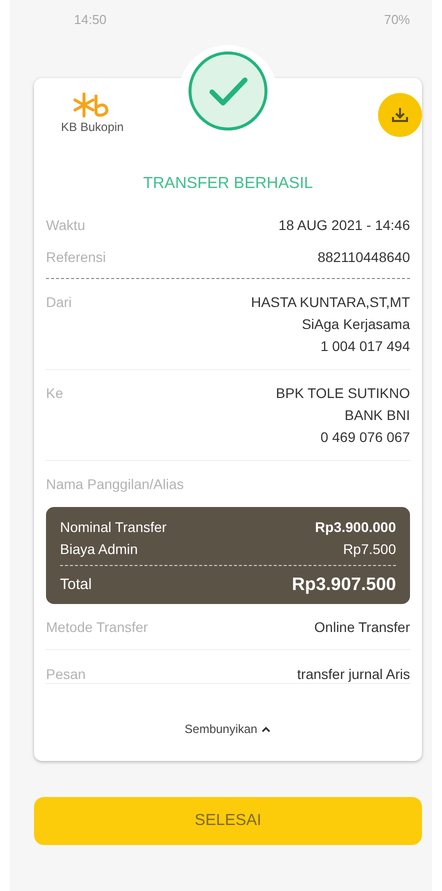 This screenshot has height=891, width=442. What do you see at coordinates (97, 626) in the screenshot?
I see `field-label: Metode Transfer` at bounding box center [97, 626].